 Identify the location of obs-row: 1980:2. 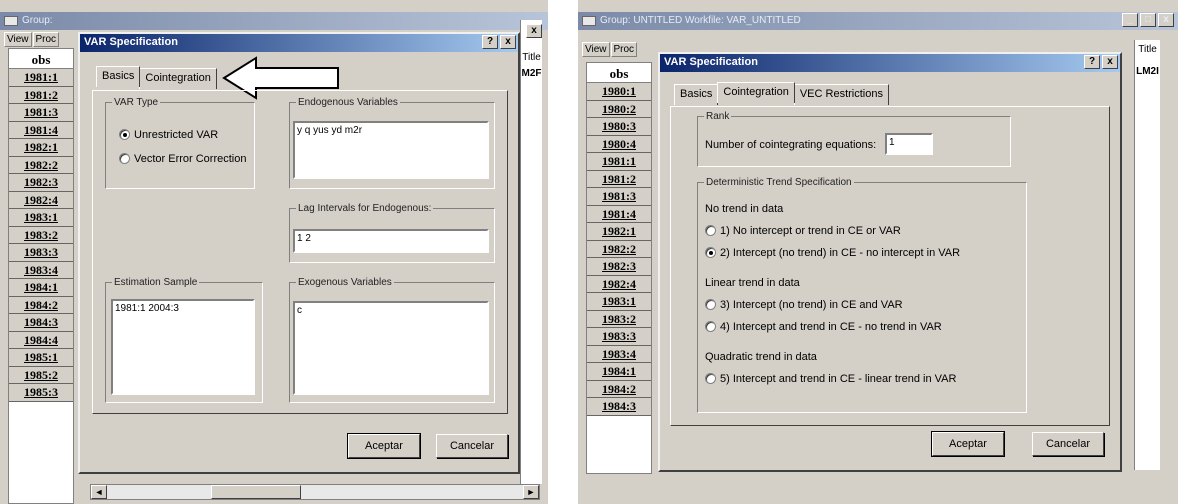
(619, 109).